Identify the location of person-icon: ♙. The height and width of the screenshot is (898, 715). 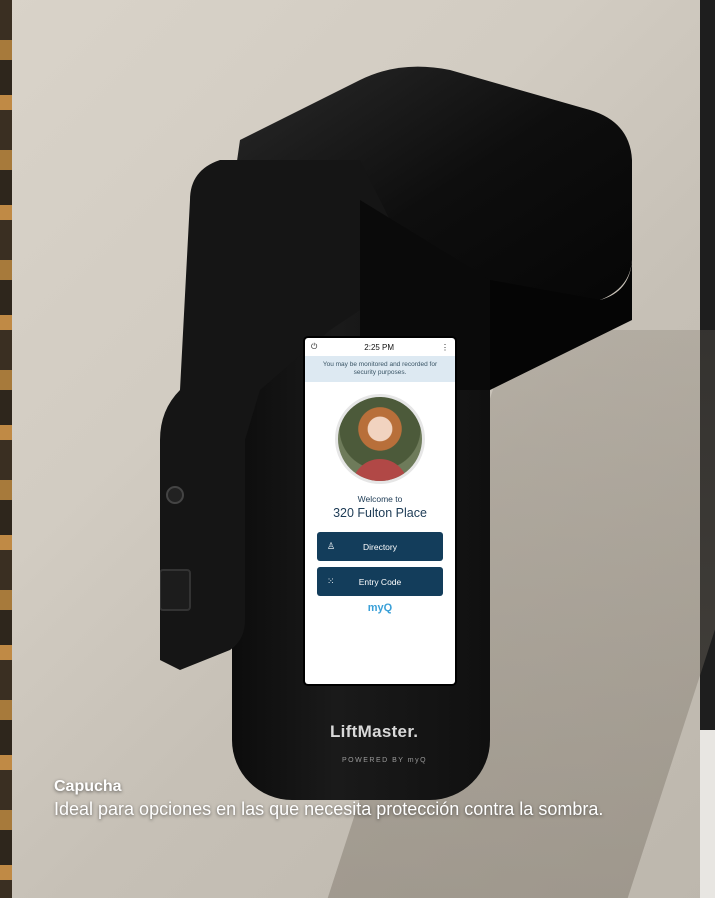
(331, 546).